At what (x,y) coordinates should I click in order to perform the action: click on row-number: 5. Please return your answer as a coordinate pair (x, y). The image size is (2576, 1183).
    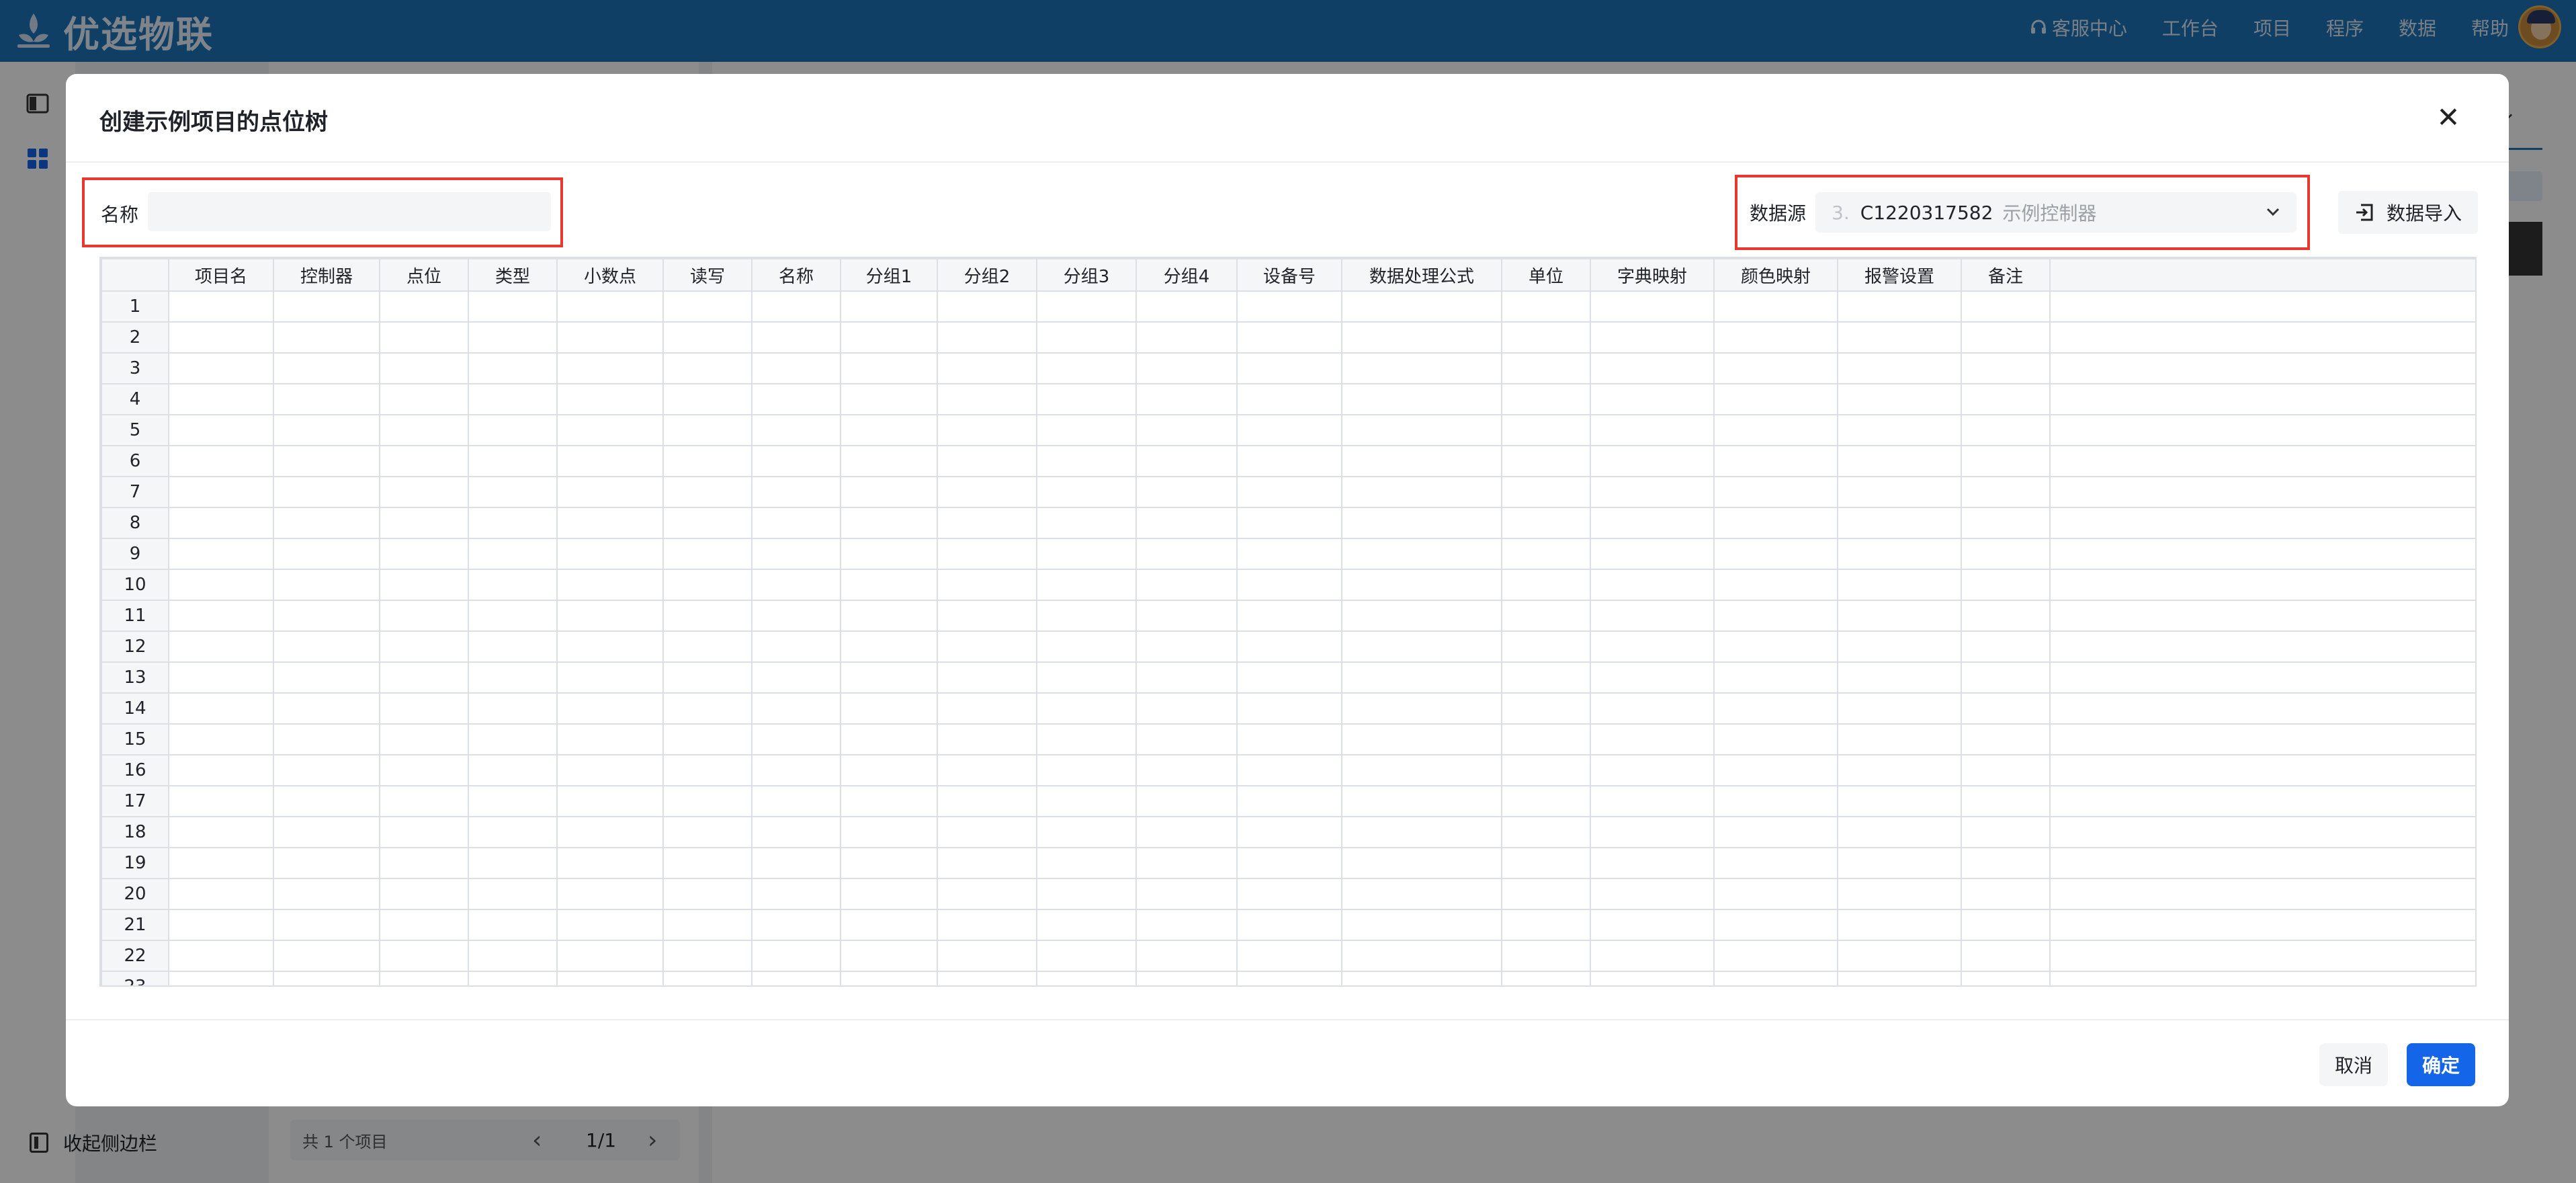
    Looking at the image, I should click on (135, 430).